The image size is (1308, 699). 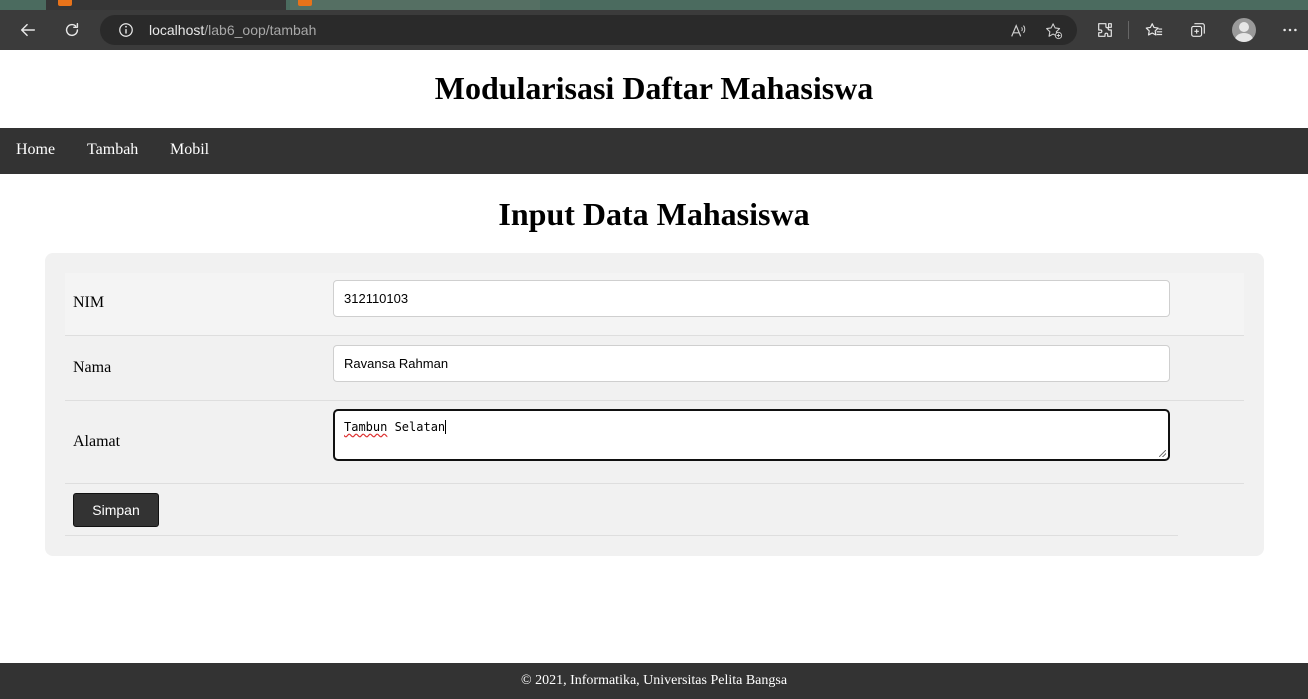 I want to click on main-navbar: Home Tambah Mobil, so click(x=654, y=151).